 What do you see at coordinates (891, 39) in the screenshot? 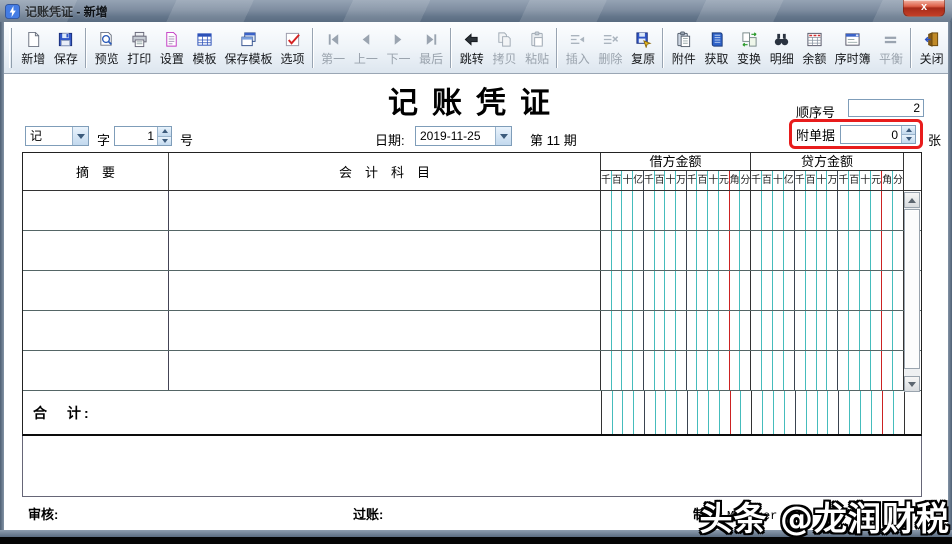
I see `balance-check-icon` at bounding box center [891, 39].